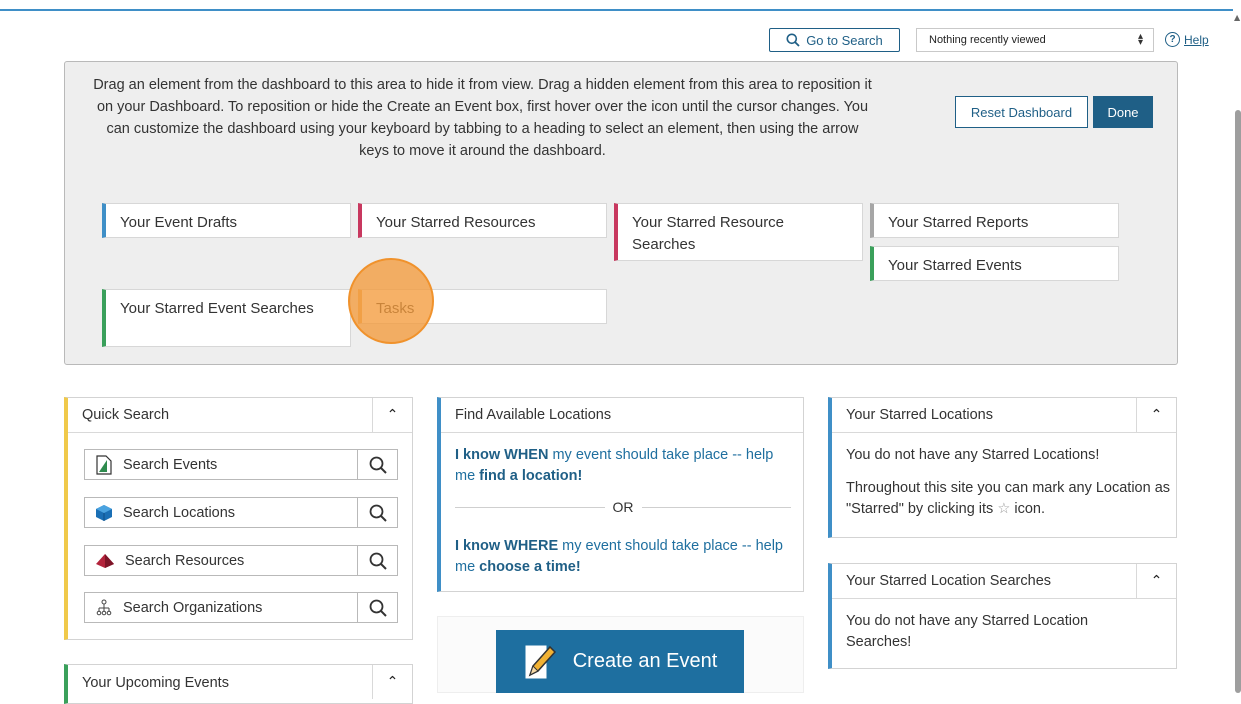 The height and width of the screenshot is (704, 1241). I want to click on click-indicator, so click(391, 301).